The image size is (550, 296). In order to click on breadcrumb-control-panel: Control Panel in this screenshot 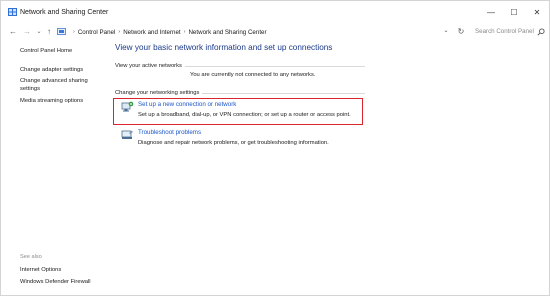, I will do `click(97, 32)`.